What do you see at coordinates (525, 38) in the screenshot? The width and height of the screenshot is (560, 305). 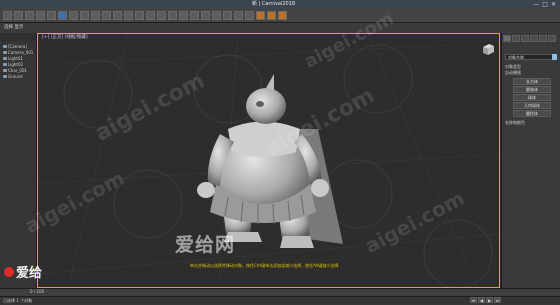 I see `hierarchy-tab-icon` at bounding box center [525, 38].